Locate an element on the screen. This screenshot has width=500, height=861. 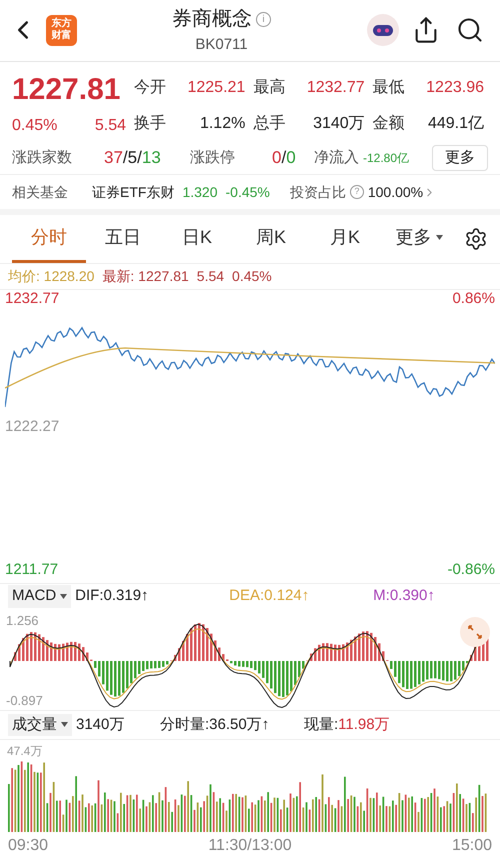
axis-label: 47.4万 is located at coordinates (24, 751).